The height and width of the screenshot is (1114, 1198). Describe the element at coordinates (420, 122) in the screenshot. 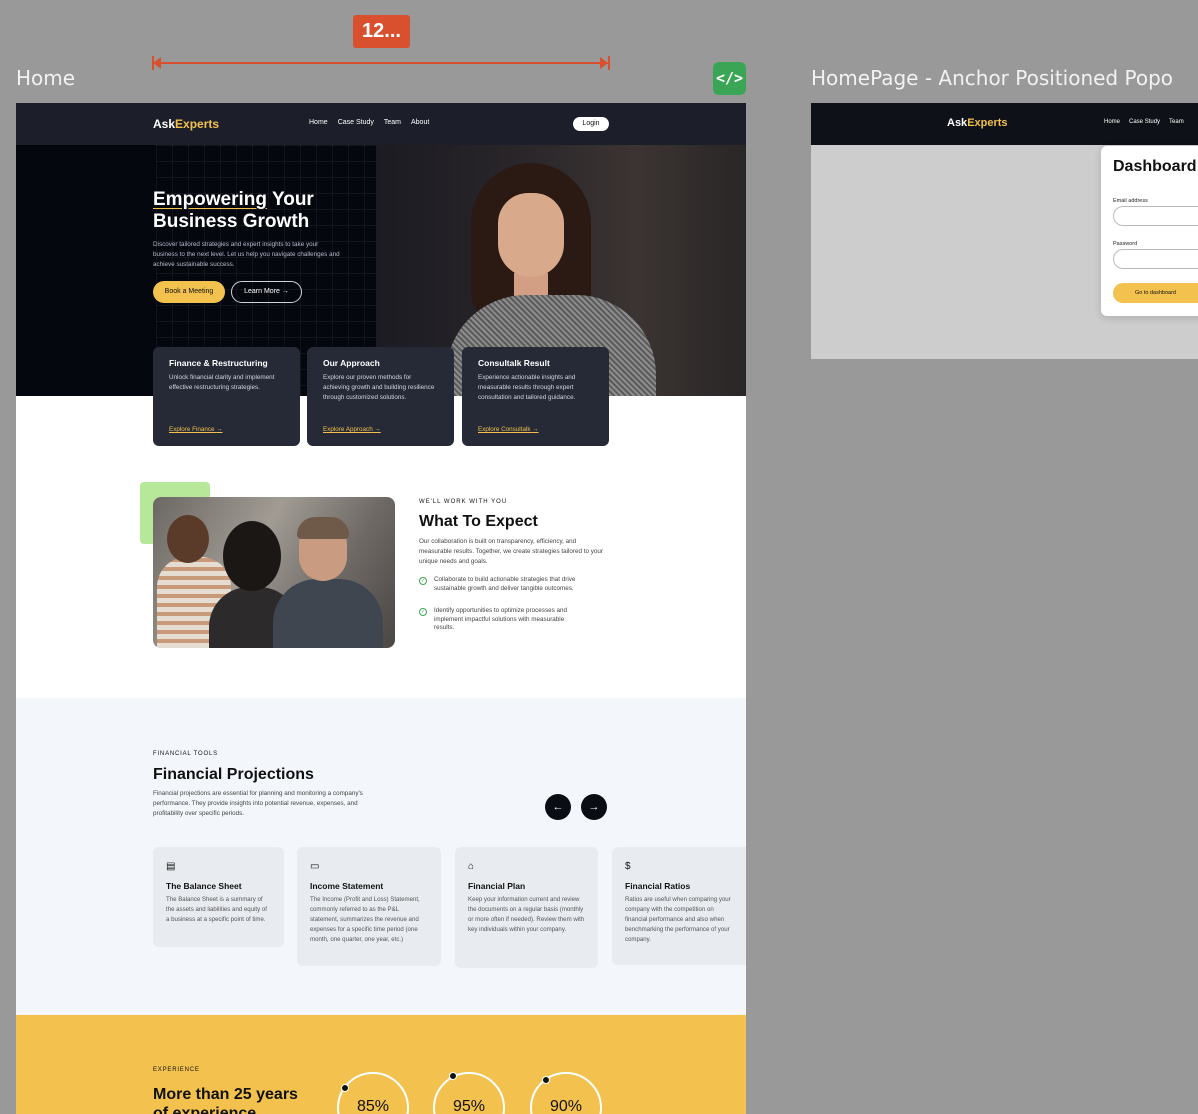

I see `nav-link-about: About` at that location.